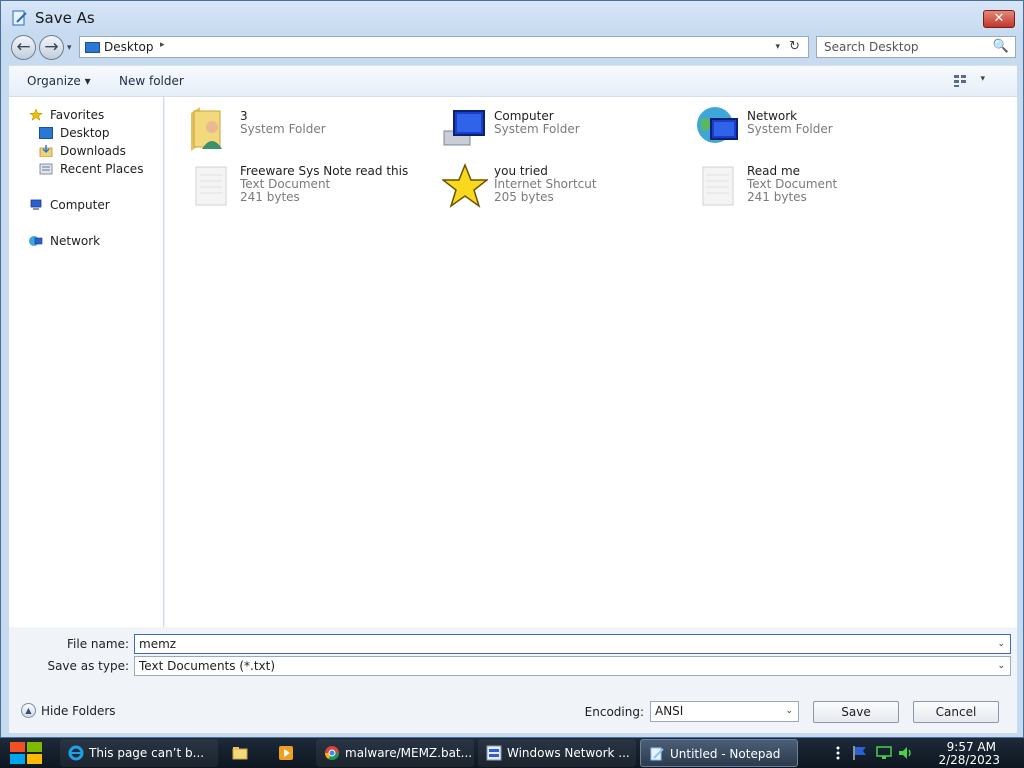  I want to click on taskbar-item-explorer, so click(244, 753).